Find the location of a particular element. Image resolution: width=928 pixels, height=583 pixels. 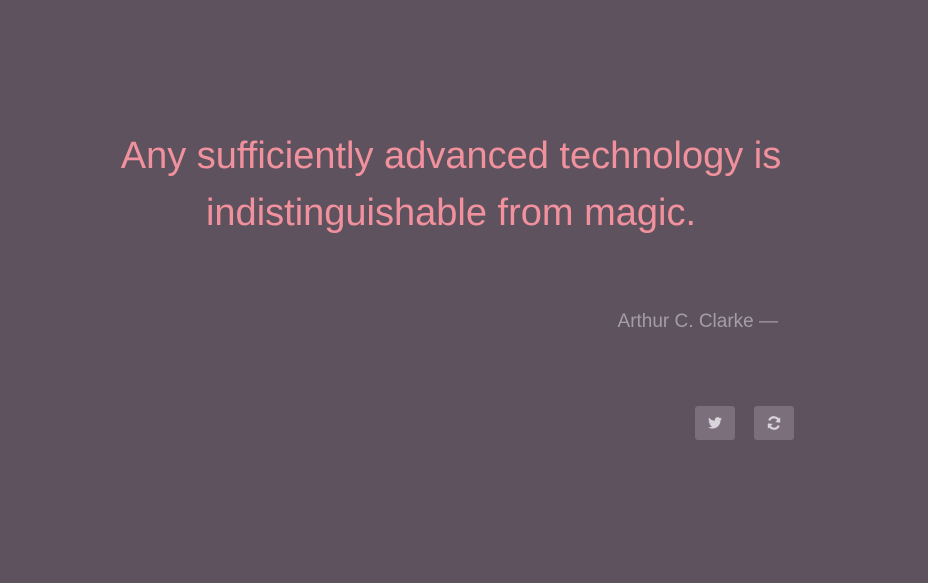

quote-author: Arthur C. Clarke — is located at coordinates (697, 321).